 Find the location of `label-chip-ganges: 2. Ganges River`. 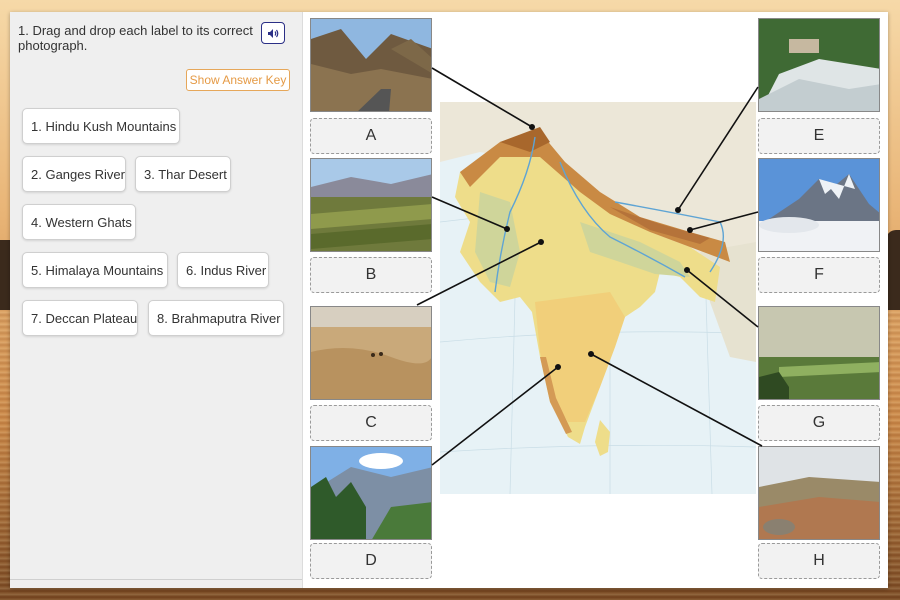

label-chip-ganges: 2. Ganges River is located at coordinates (74, 174).